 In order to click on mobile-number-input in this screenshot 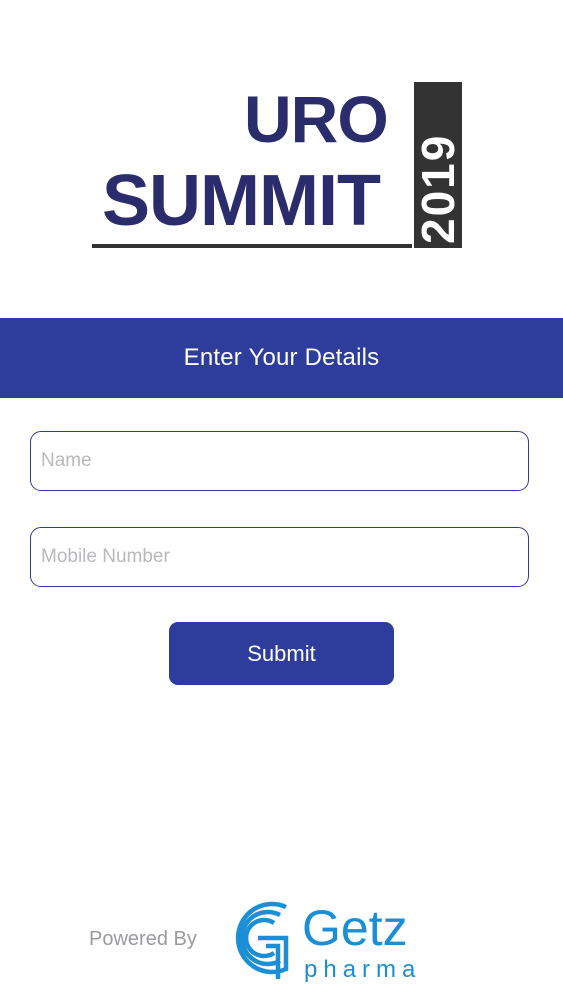, I will do `click(279, 557)`.